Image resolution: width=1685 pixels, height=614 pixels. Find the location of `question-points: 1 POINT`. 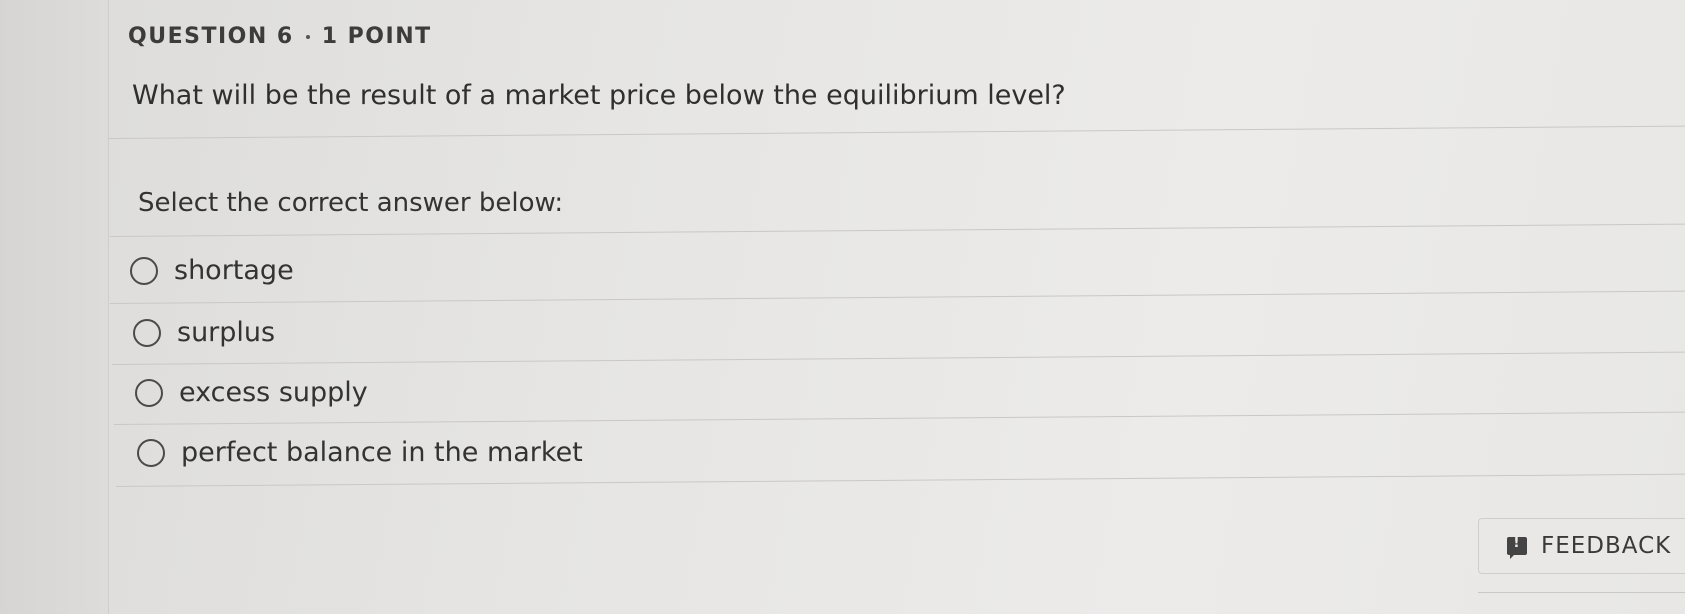

question-points: 1 POINT is located at coordinates (376, 36).